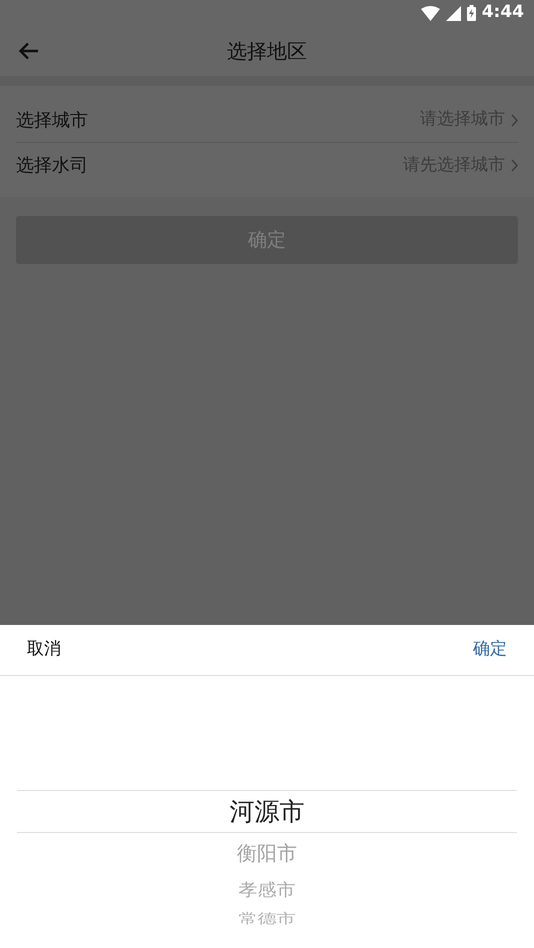 The image size is (534, 948). I want to click on picker-option: 孝感市, so click(267, 890).